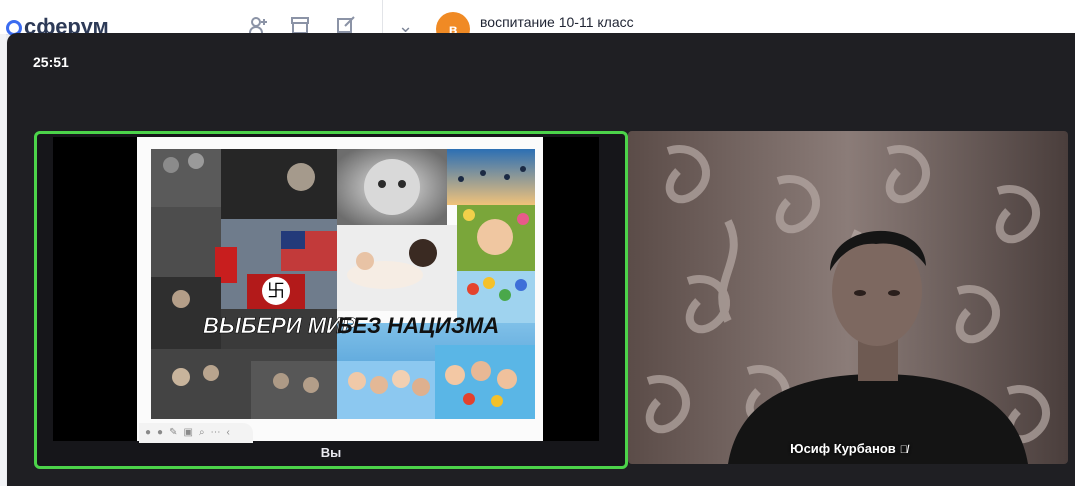 The image size is (1075, 486). Describe the element at coordinates (418, 325) in the screenshot. I see `slide-caption-right: БЕЗ НАЦИЗМА` at that location.